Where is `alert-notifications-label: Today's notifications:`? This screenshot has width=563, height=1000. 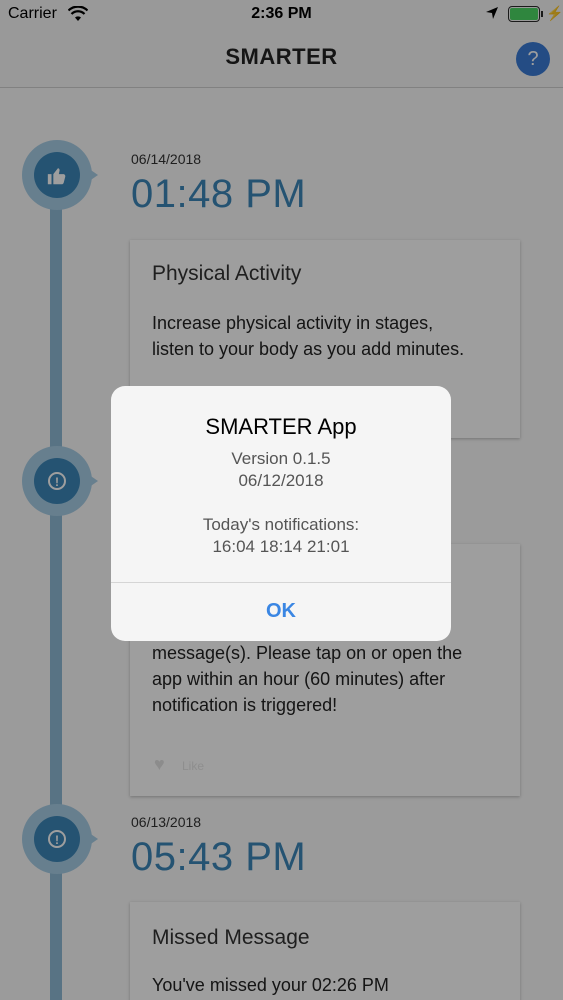
alert-notifications-label: Today's notifications: is located at coordinates (281, 524).